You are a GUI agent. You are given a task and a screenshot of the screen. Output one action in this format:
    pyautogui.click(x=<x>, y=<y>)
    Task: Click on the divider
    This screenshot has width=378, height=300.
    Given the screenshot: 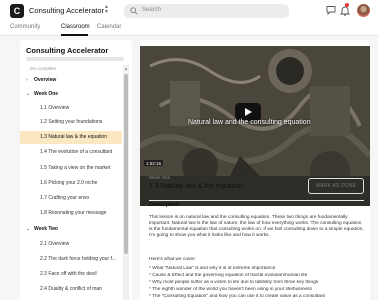 What is the action you would take?
    pyautogui.click(x=256, y=200)
    